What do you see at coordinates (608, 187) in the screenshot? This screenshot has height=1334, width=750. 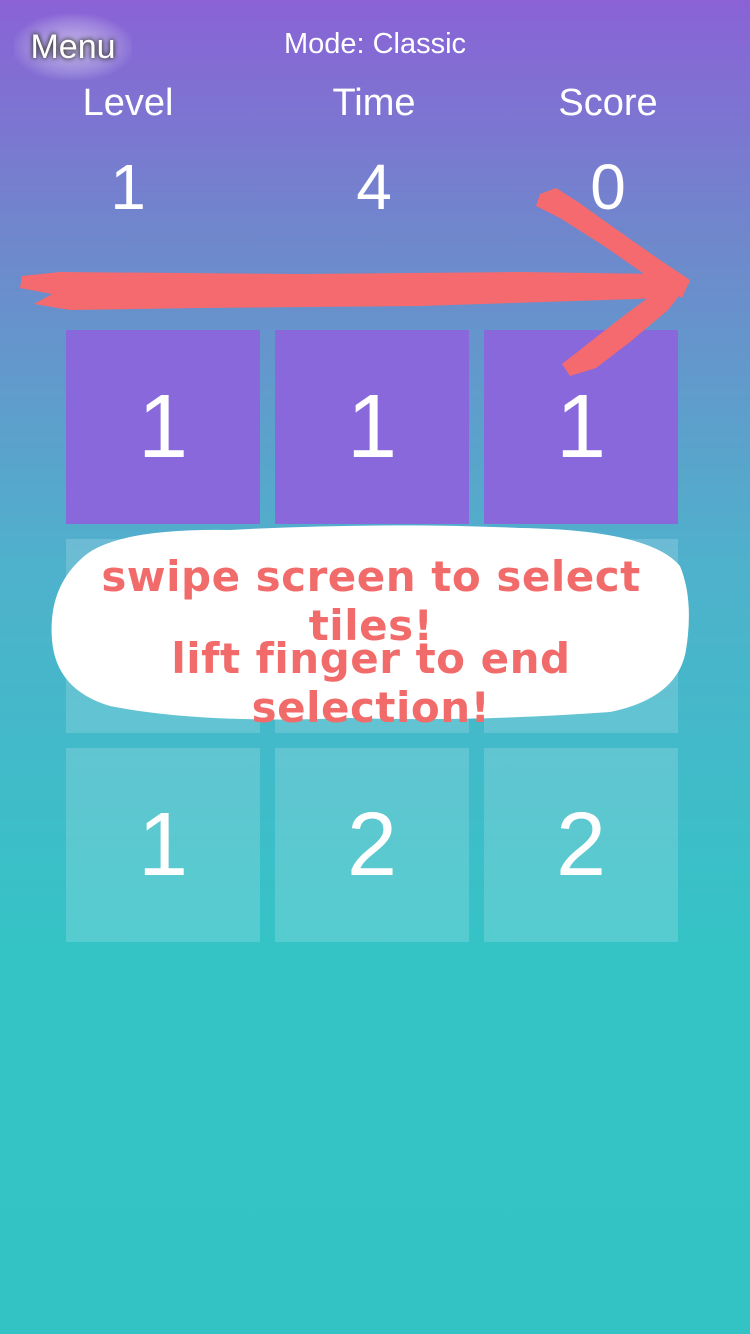 I see `score-value: 0` at bounding box center [608, 187].